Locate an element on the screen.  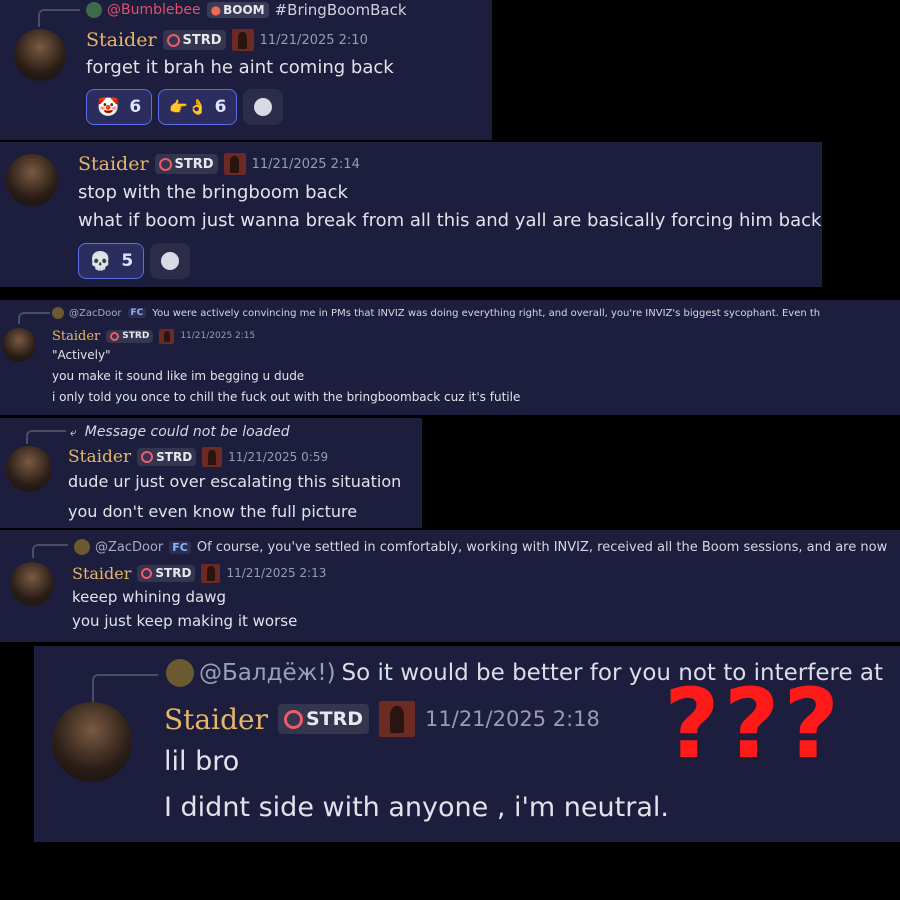
timestamp: 11/21/2025 2:18 is located at coordinates (512, 719).